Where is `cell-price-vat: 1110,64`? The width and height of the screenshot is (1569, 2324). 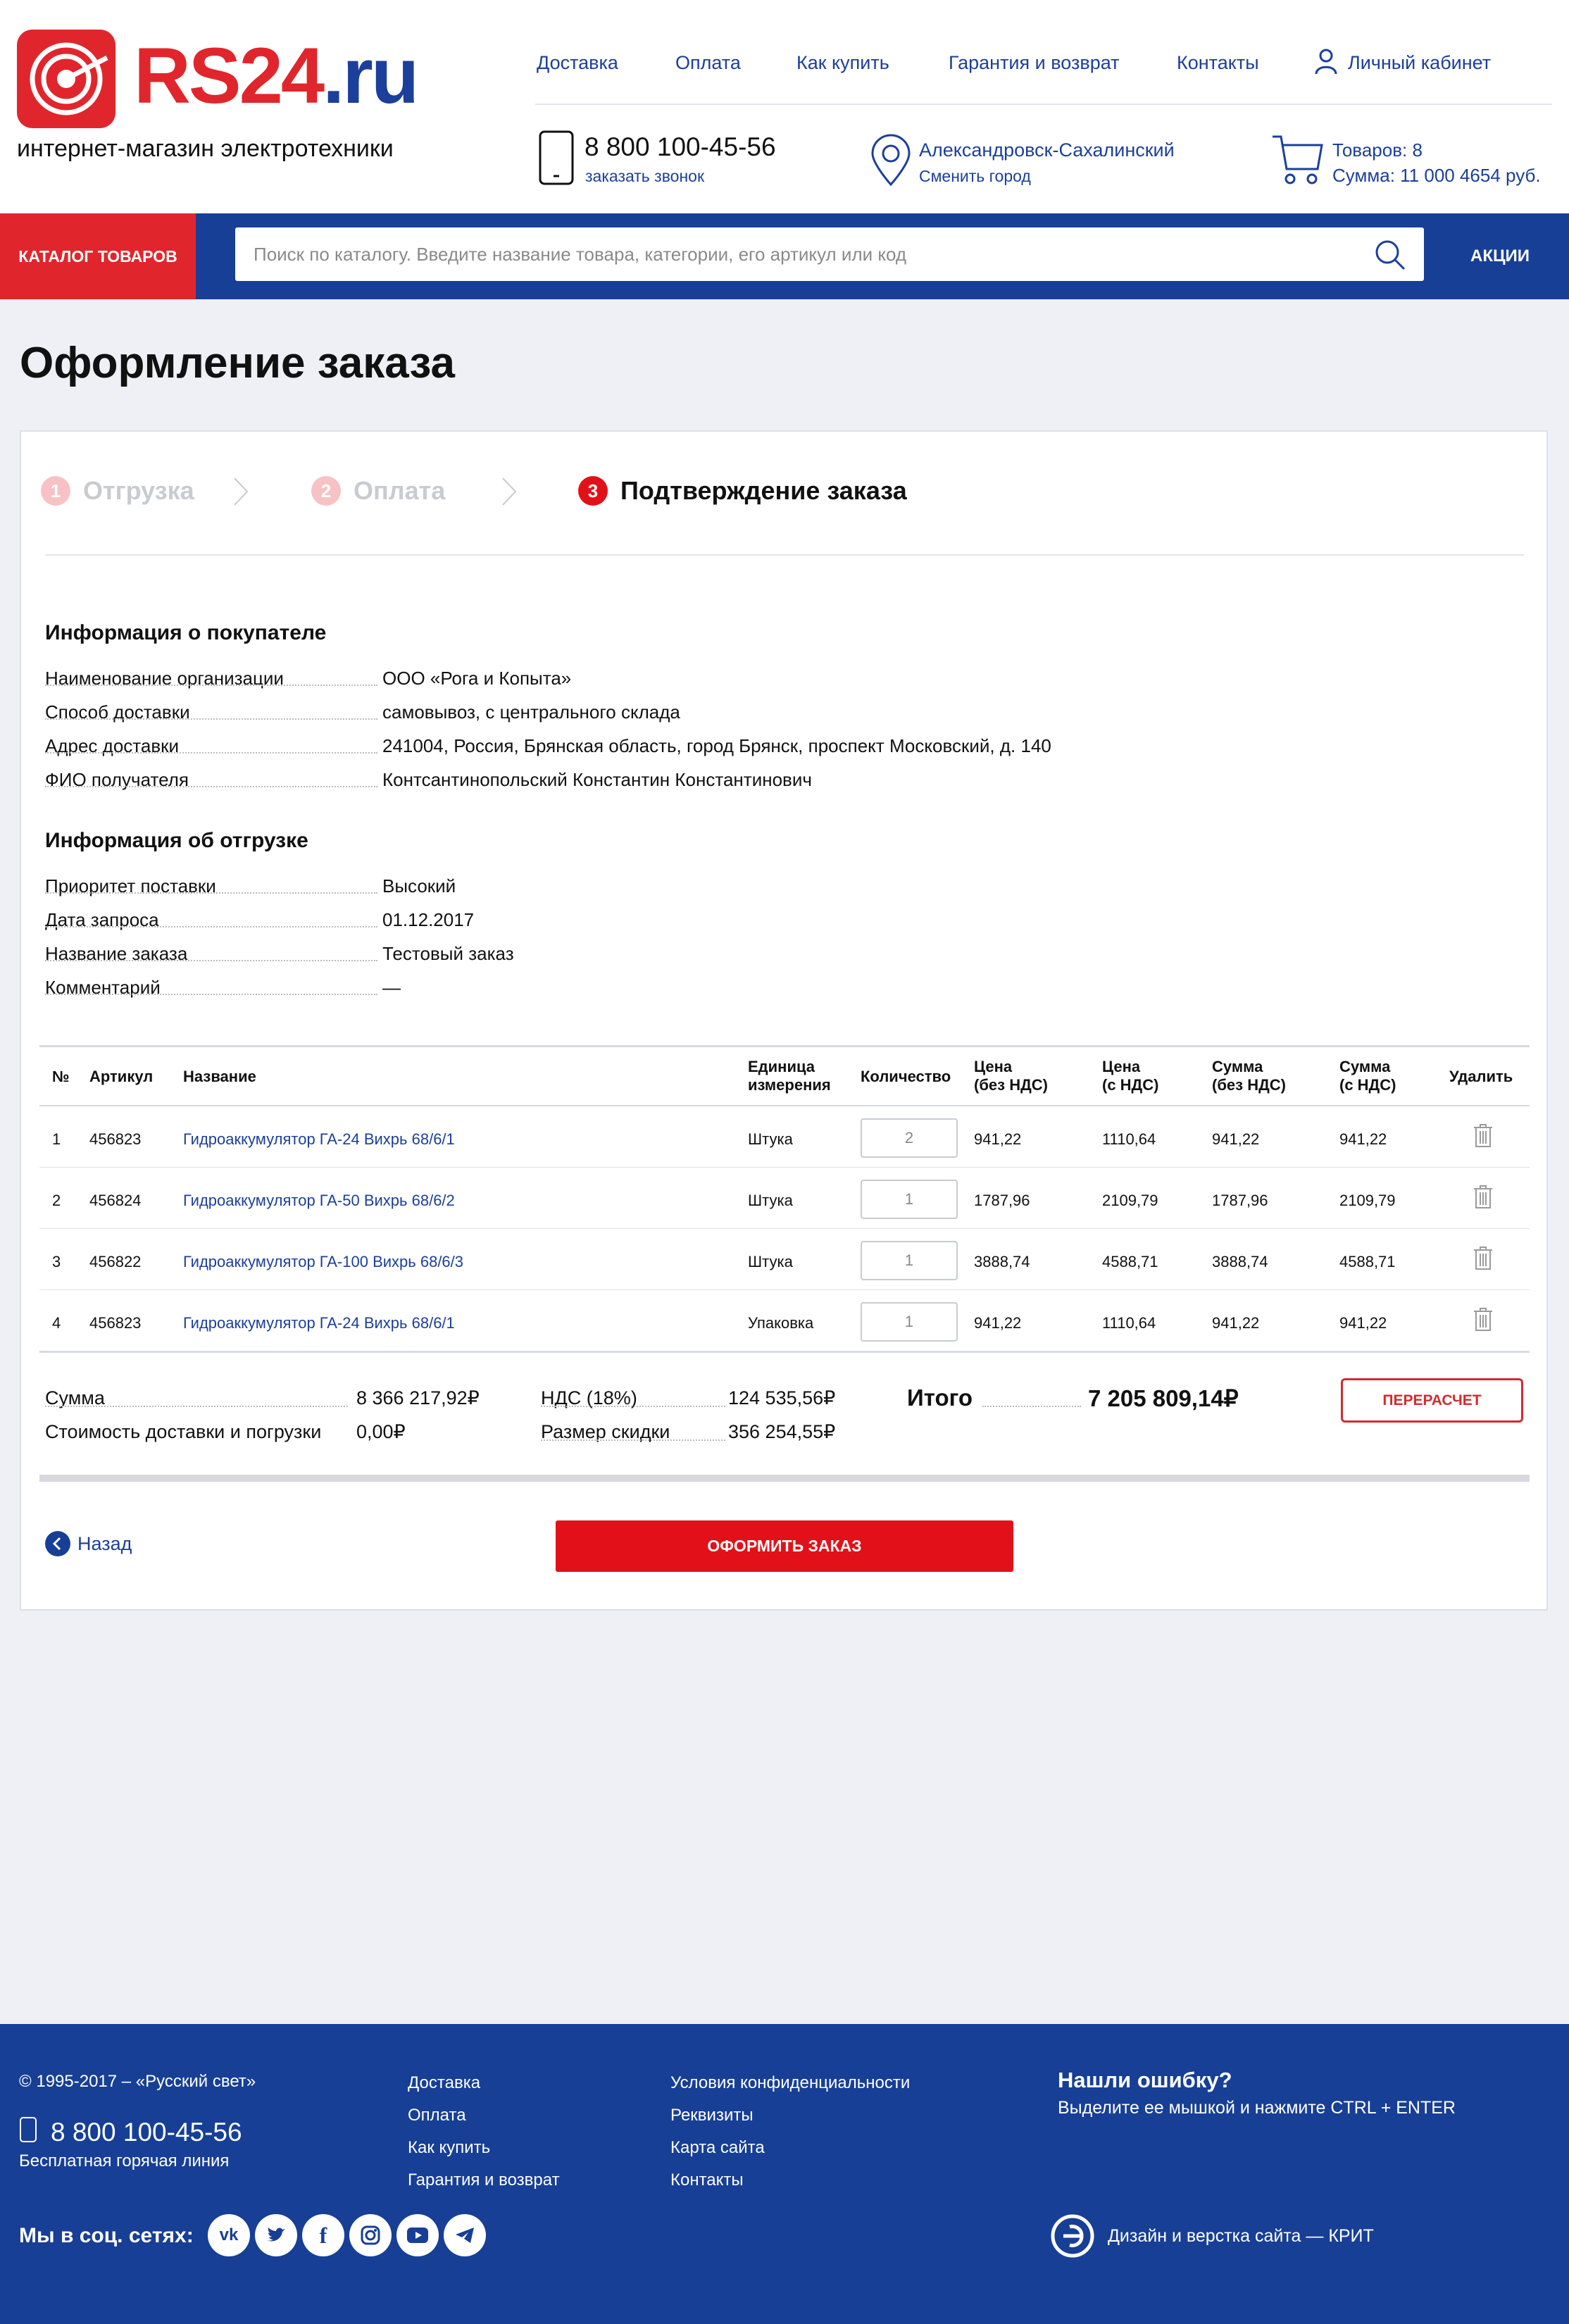
cell-price-vat: 1110,64 is located at coordinates (1129, 1139).